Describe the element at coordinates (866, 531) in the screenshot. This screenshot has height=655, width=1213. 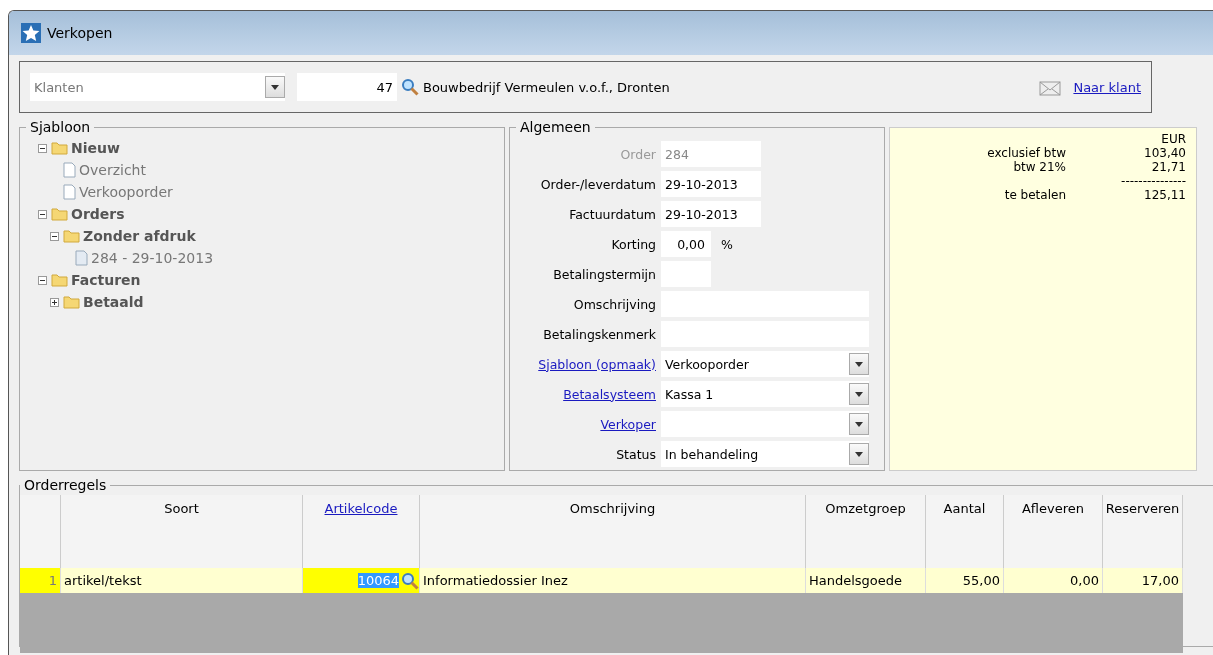
I see `column-header: Omzetgroep` at that location.